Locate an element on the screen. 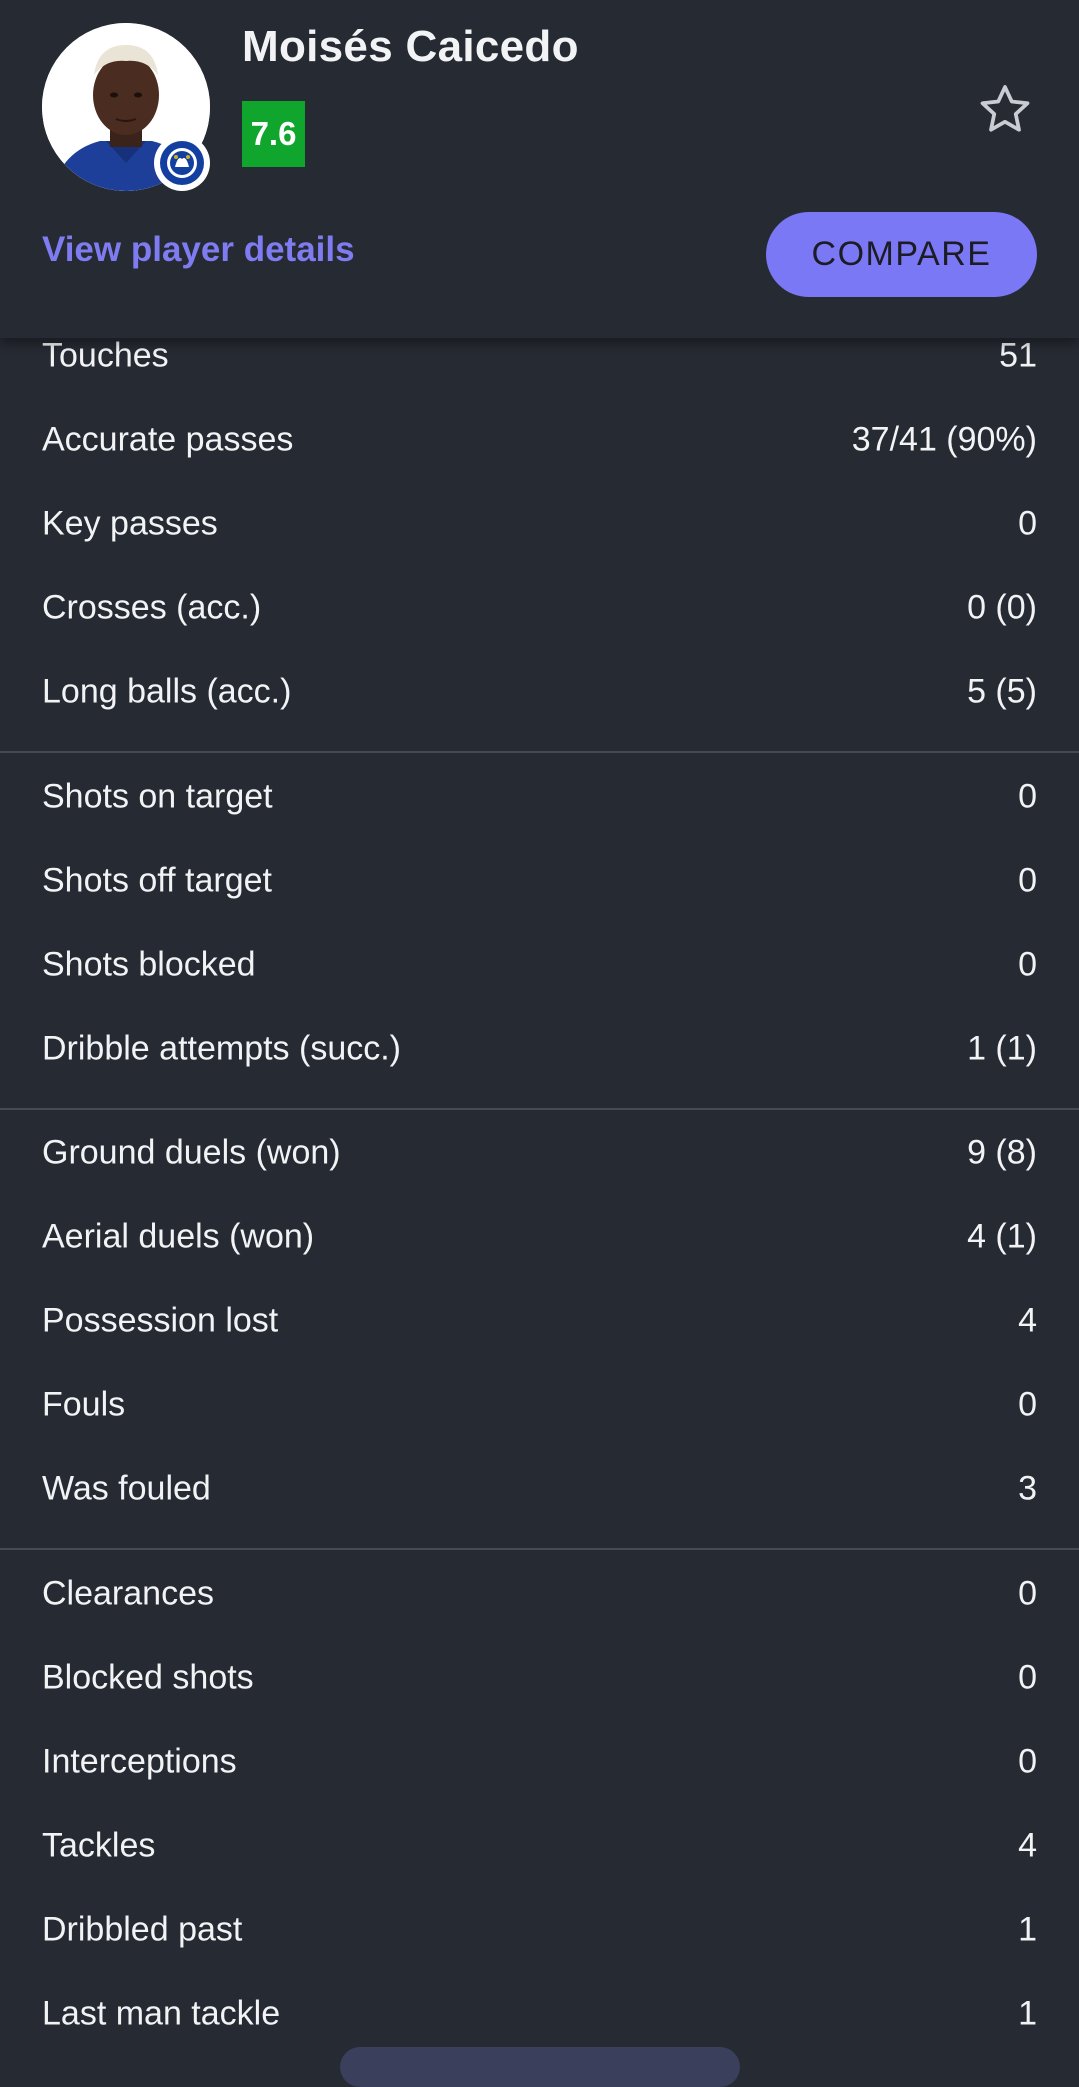 This screenshot has width=1079, height=2087. view-player-details-link: View player details is located at coordinates (198, 250).